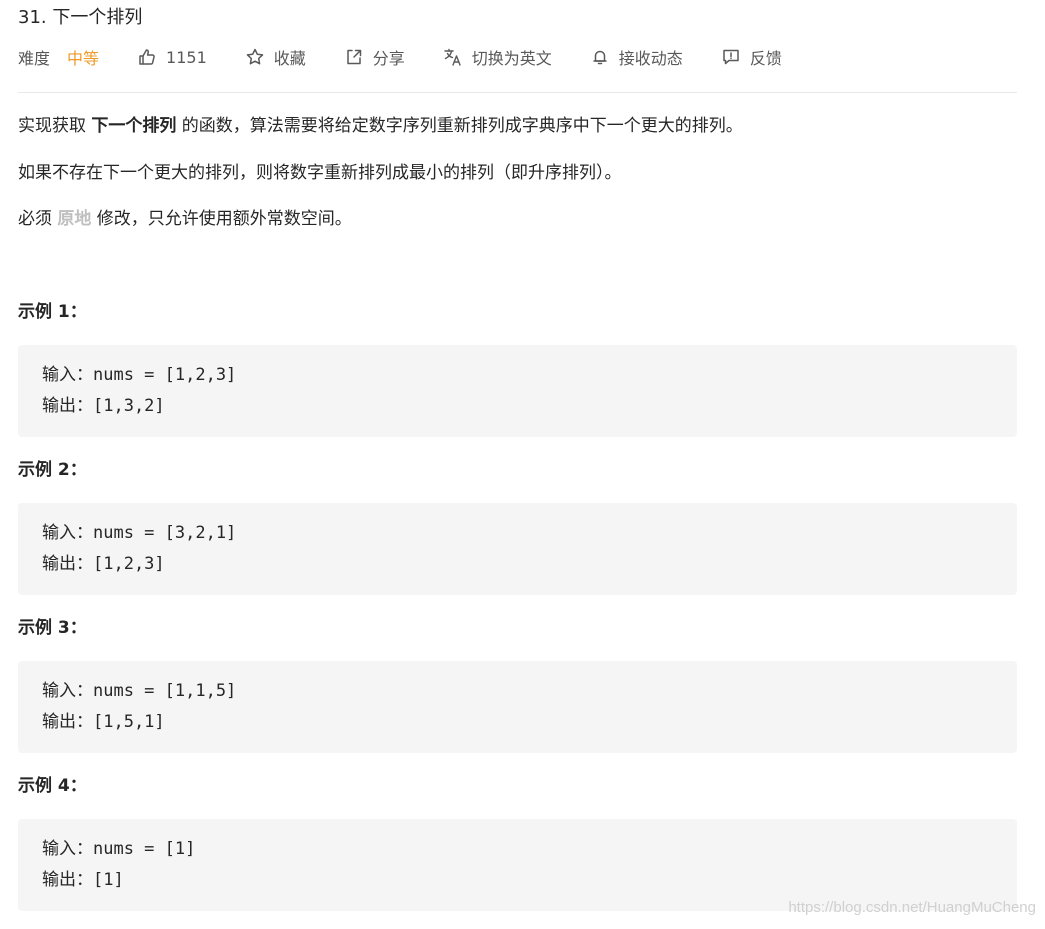 This screenshot has width=1045, height=929. What do you see at coordinates (83, 880) in the screenshot?
I see `example-4-output: 输出：[1]` at bounding box center [83, 880].